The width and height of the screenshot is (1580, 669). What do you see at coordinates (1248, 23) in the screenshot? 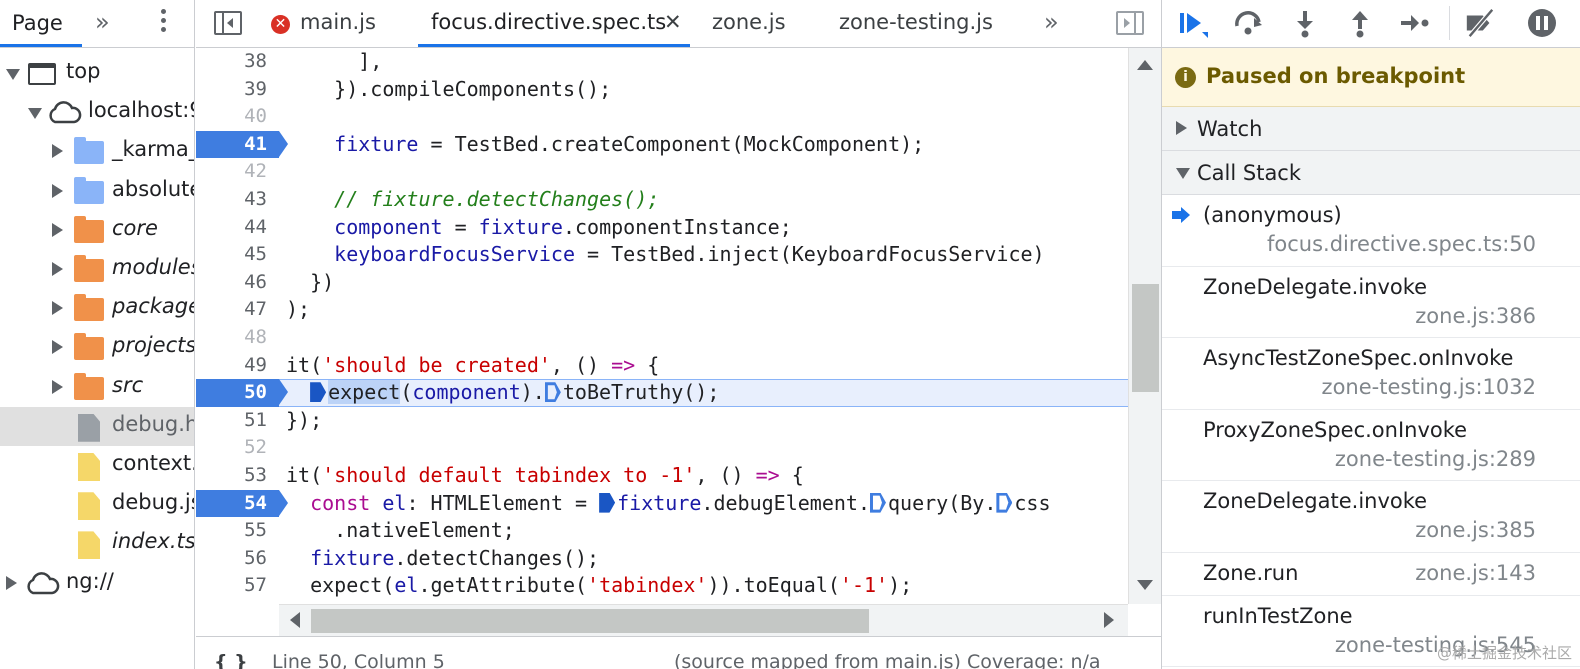
I see `step-over-icon` at bounding box center [1248, 23].